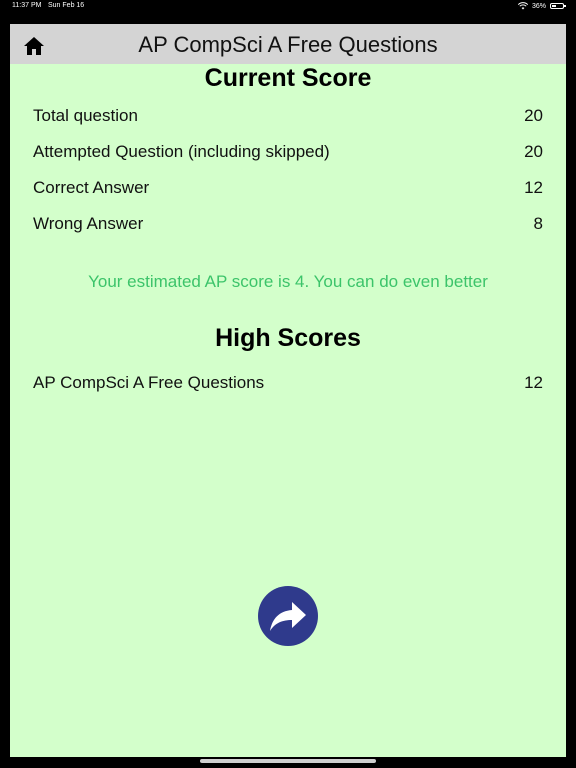  What do you see at coordinates (181, 151) in the screenshot?
I see `score-label: Attempted Question (including skipped)` at bounding box center [181, 151].